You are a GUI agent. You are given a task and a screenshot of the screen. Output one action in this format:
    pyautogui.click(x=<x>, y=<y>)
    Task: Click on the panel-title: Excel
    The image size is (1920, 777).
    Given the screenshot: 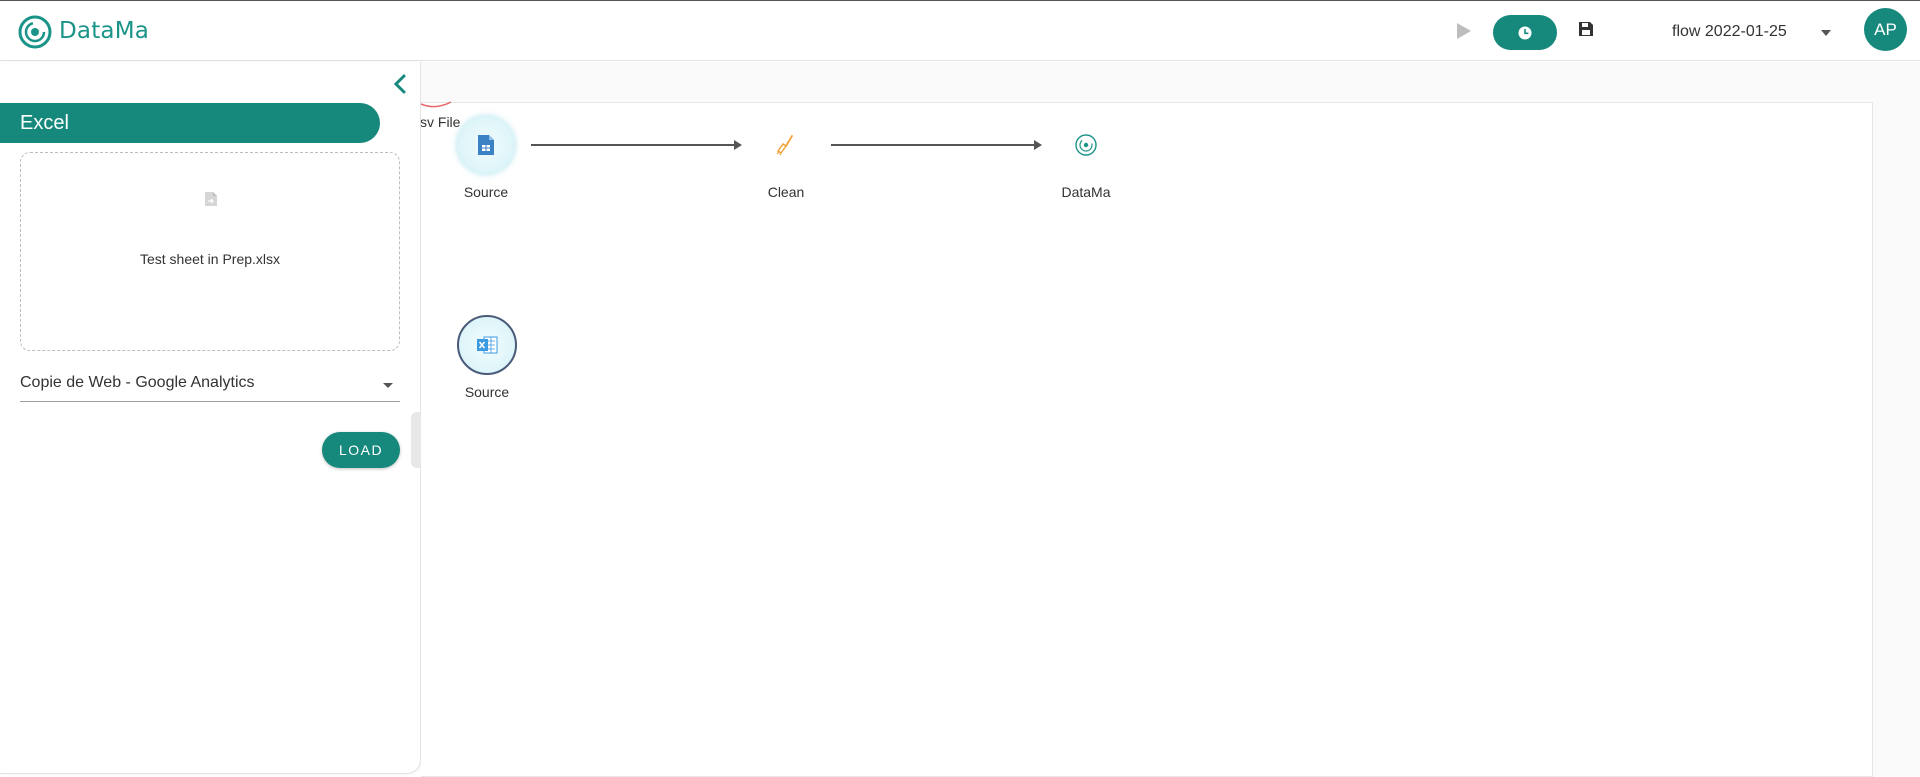 What is the action you would take?
    pyautogui.click(x=190, y=123)
    